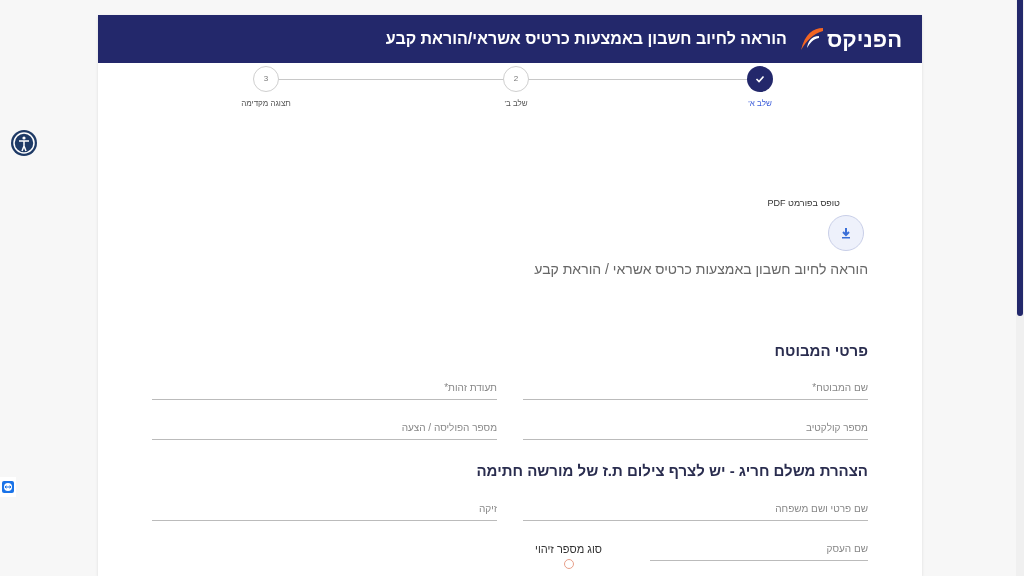 This screenshot has height=576, width=1024. What do you see at coordinates (864, 39) in the screenshot?
I see `logo-text: הפניקס` at bounding box center [864, 39].